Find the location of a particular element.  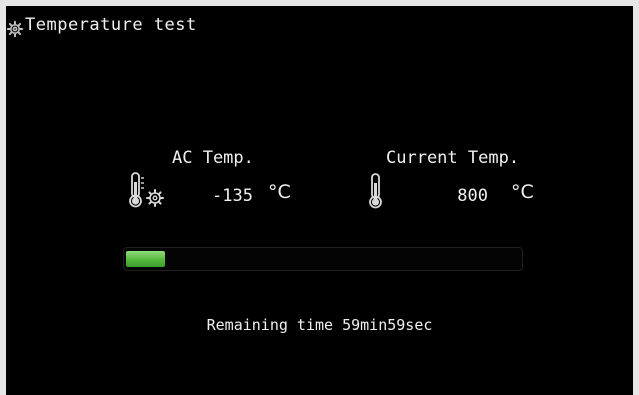

thermometer-icon is located at coordinates (375, 191).